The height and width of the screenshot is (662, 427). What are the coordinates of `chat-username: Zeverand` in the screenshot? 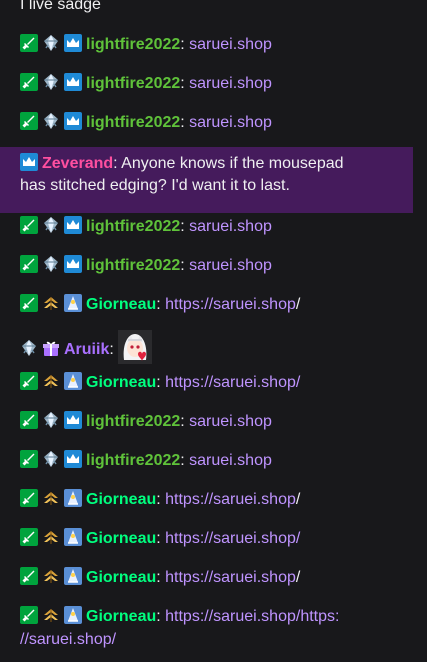 It's located at (77, 163).